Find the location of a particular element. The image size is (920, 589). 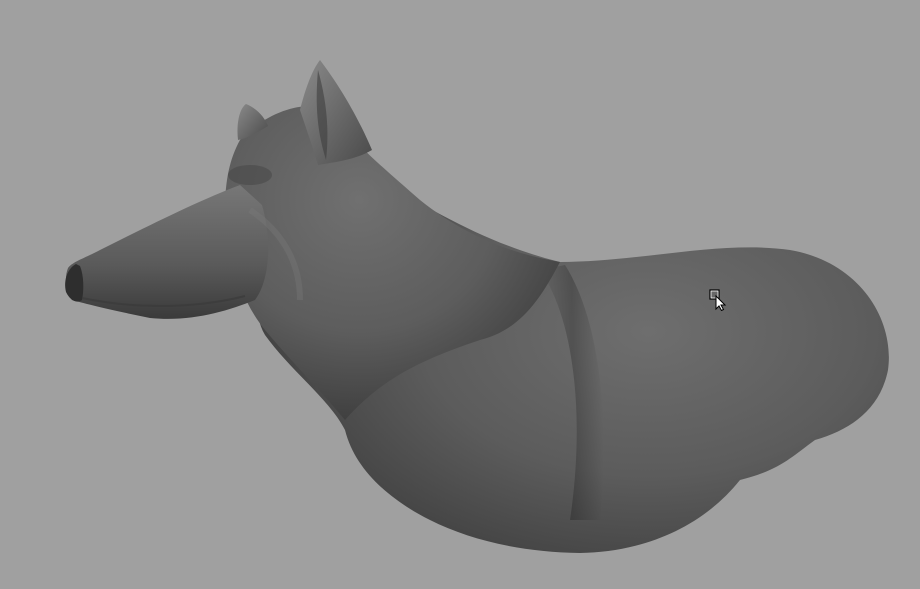

wolf-eye-region is located at coordinates (250, 175).